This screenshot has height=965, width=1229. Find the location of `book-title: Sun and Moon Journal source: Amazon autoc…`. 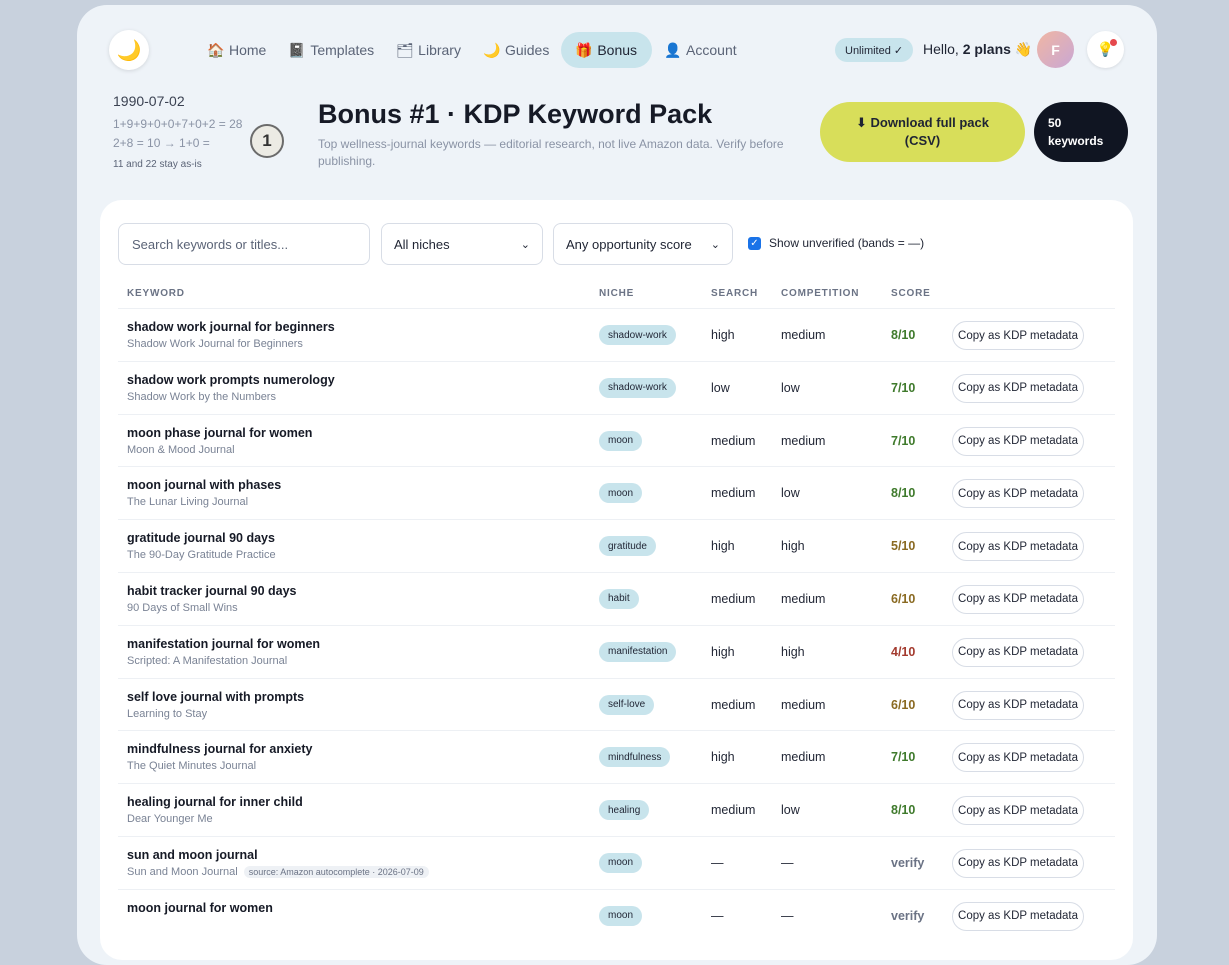

book-title: Sun and Moon Journal source: Amazon autoc… is located at coordinates (278, 871).